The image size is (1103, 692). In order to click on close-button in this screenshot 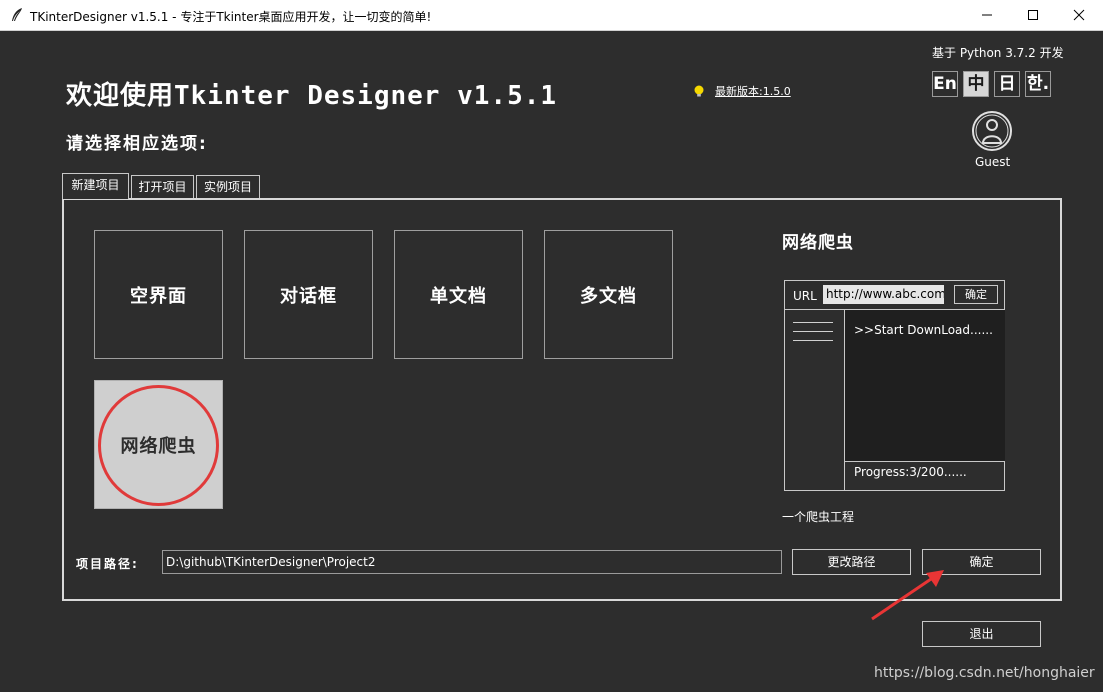, I will do `click(1079, 15)`.